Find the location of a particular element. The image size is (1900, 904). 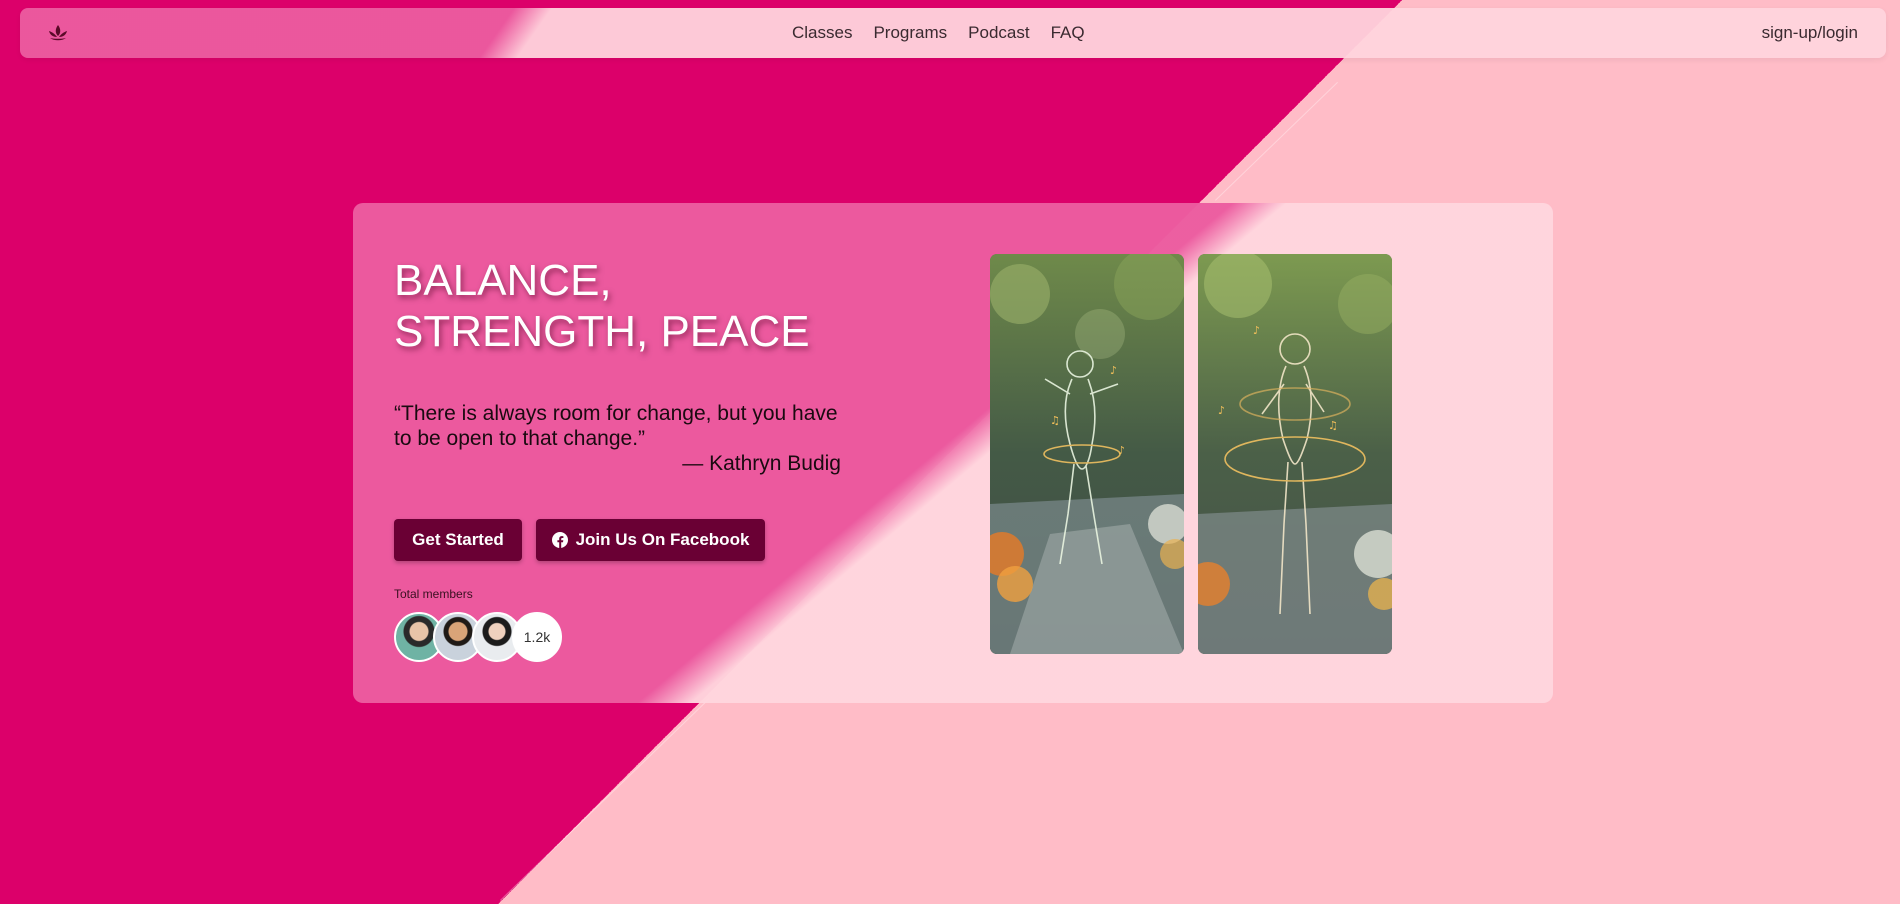

quote-author: — Kathryn Budig is located at coordinates (761, 463).